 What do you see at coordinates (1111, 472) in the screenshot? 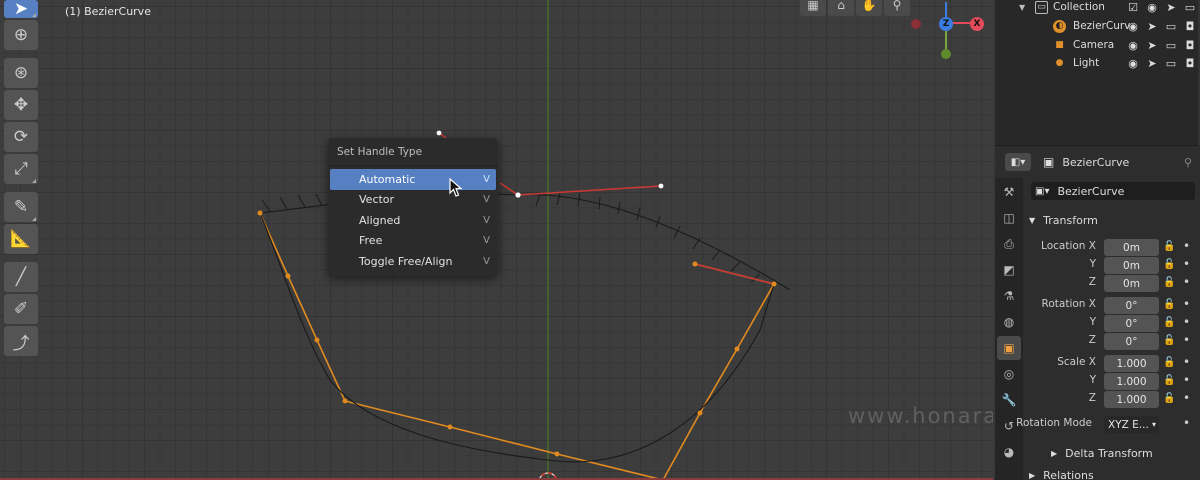
I see `relations-panel-header: ▶ Relations` at bounding box center [1111, 472].